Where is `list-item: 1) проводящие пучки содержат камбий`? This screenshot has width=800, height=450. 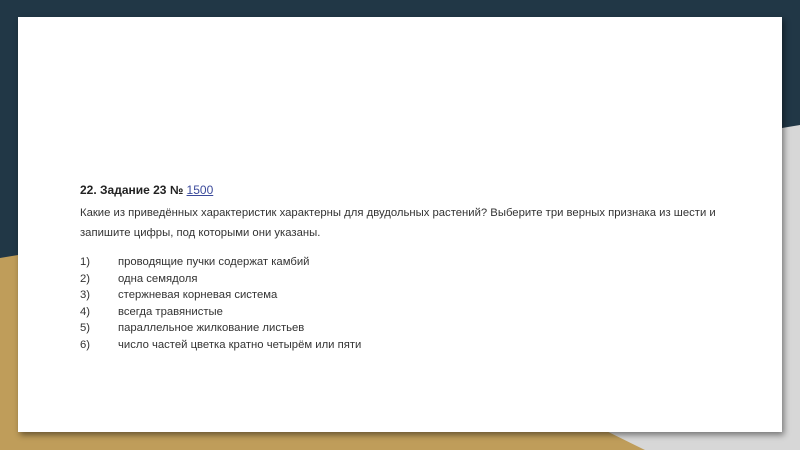
list-item: 1) проводящие пучки содержат камбий is located at coordinates (220, 262).